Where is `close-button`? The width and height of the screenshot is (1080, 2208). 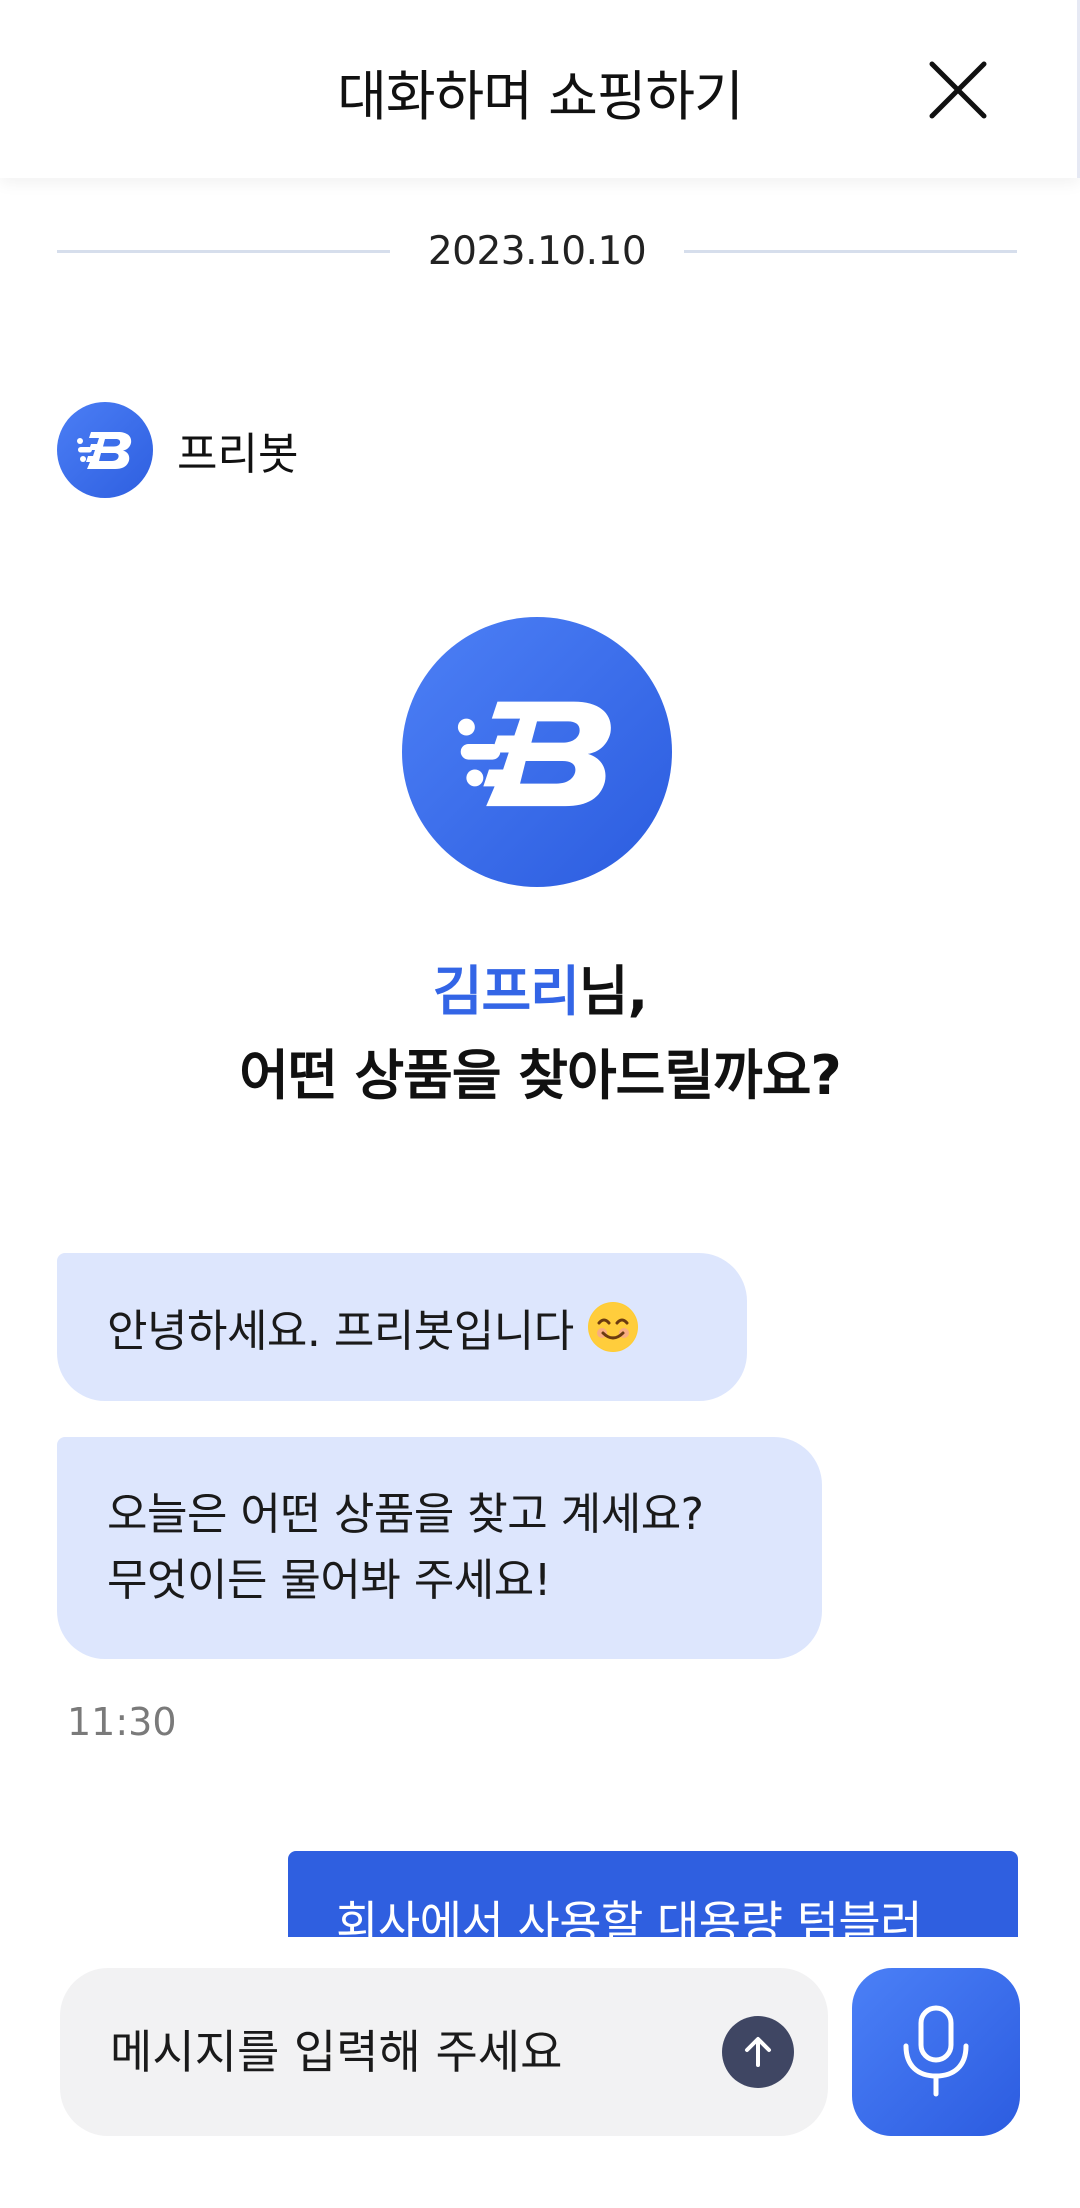 close-button is located at coordinates (958, 90).